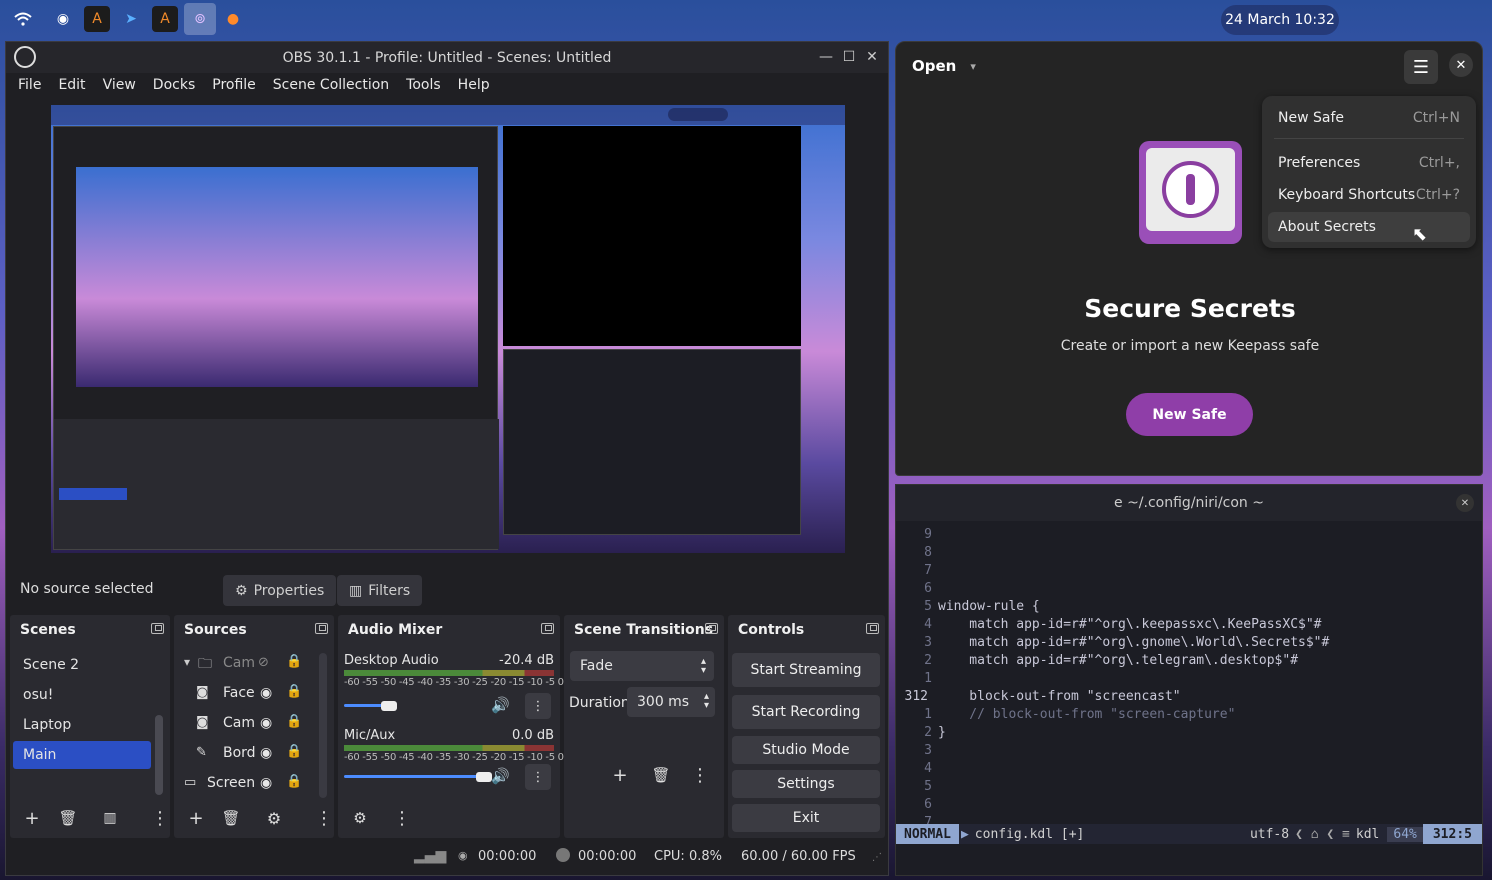 The height and width of the screenshot is (880, 1492). I want to click on preview-selected-scene, so click(93, 494).